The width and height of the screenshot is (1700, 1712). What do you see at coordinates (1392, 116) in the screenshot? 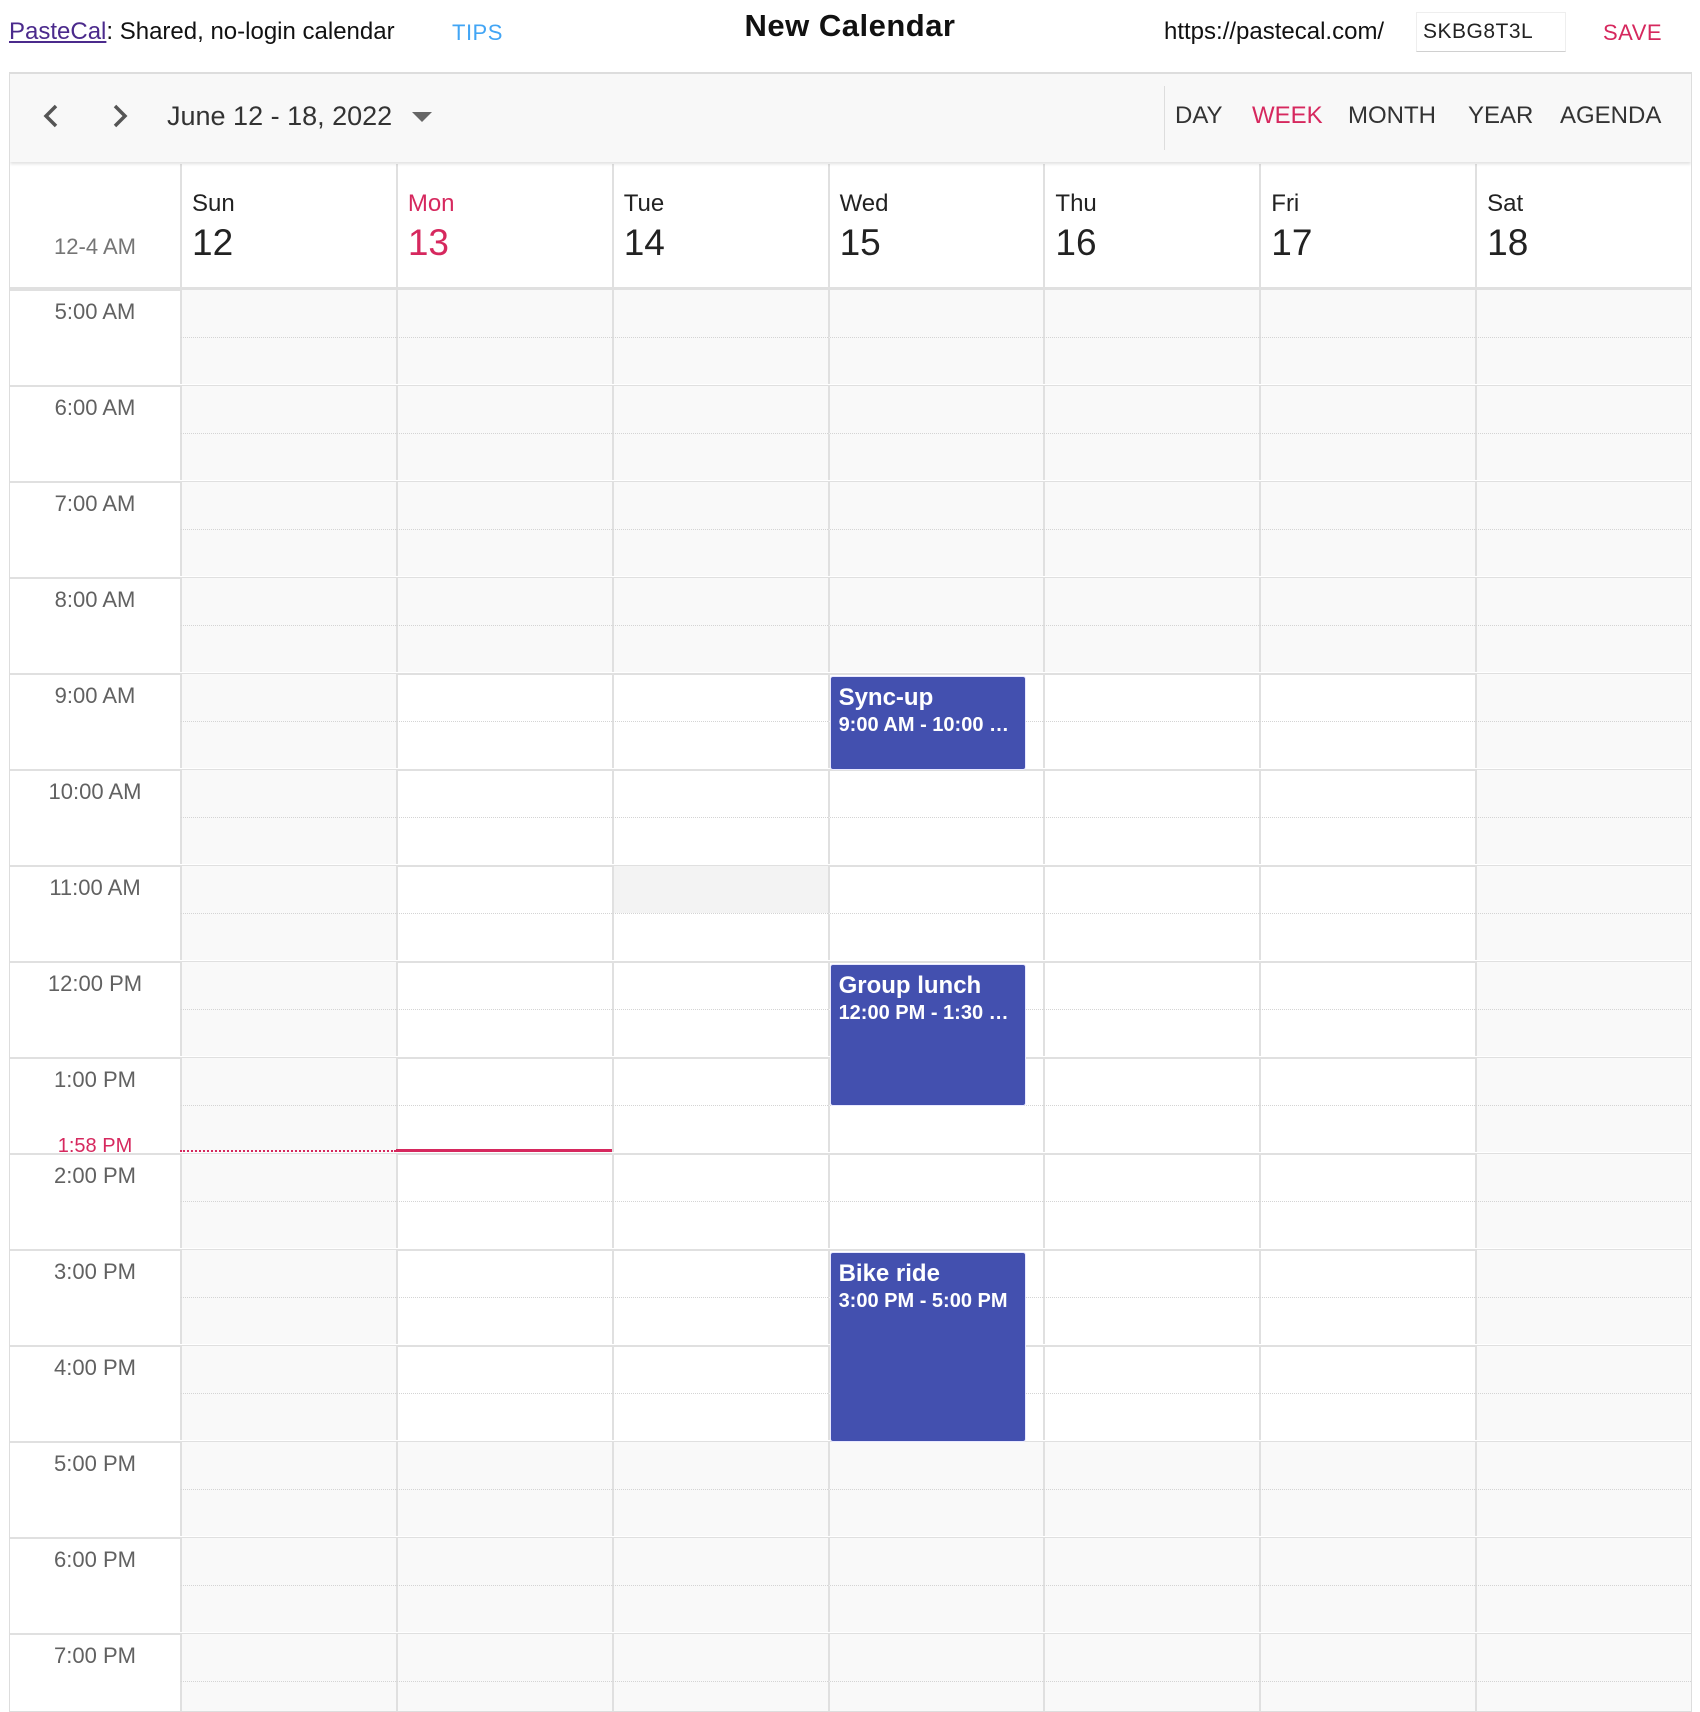
I see `view-month-button: MONTH` at bounding box center [1392, 116].